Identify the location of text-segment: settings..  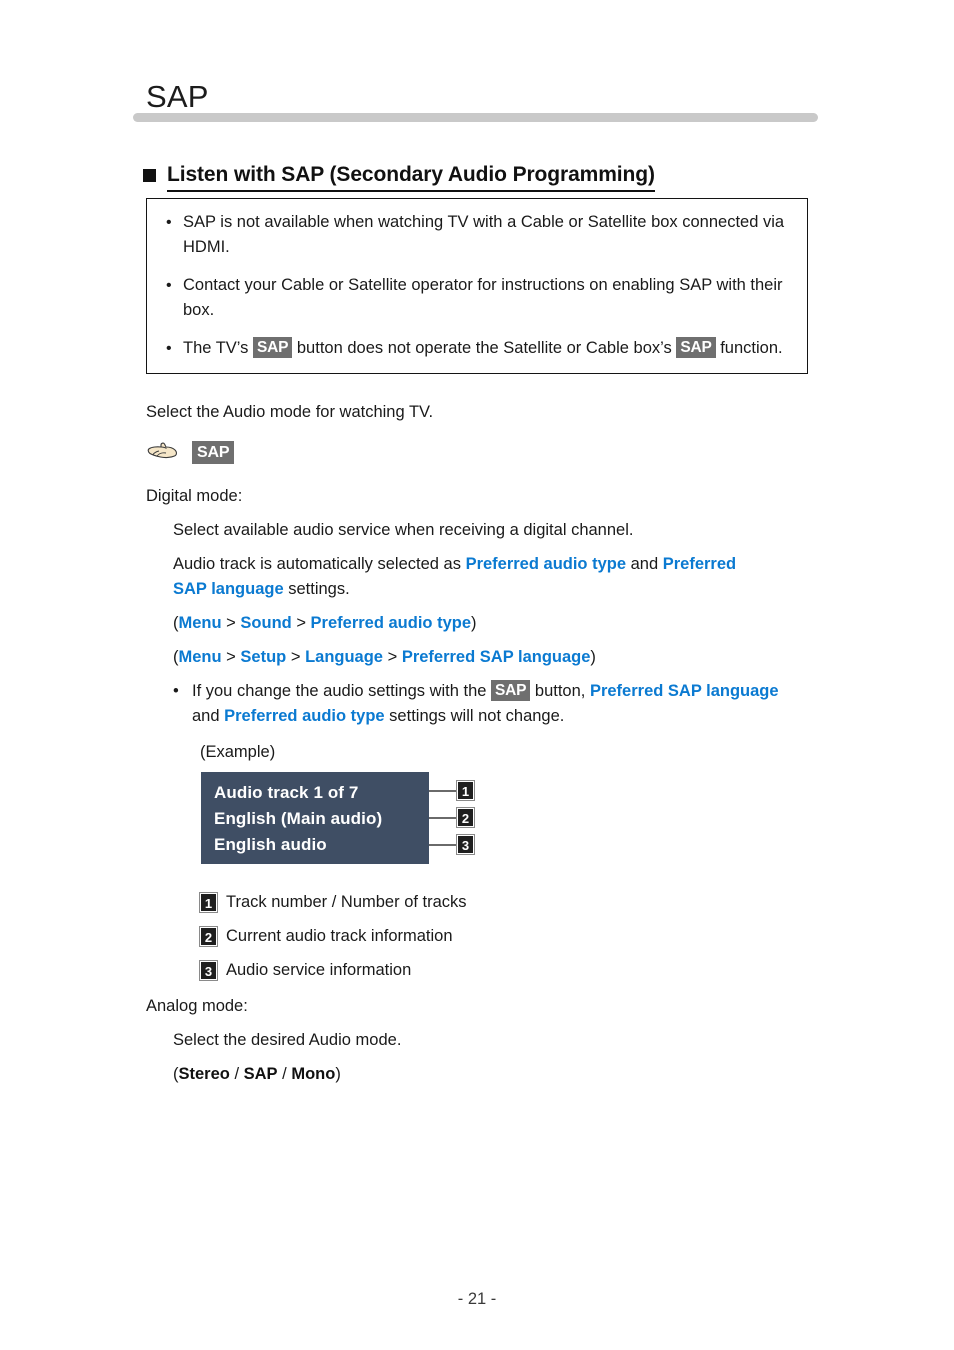
(316, 589).